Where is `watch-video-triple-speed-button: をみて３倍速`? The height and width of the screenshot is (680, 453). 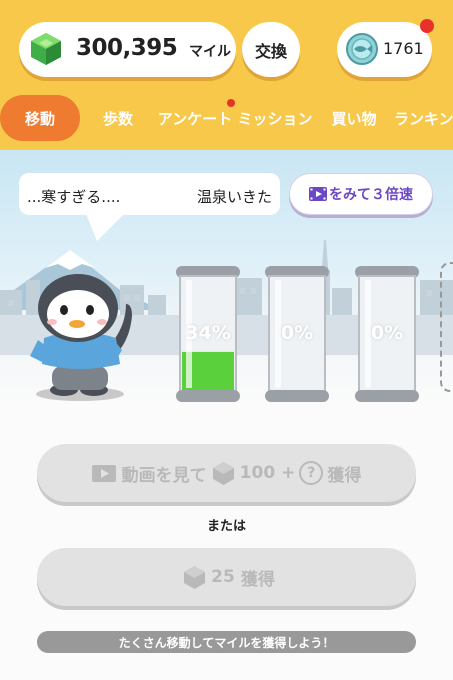 watch-video-triple-speed-button: をみて３倍速 is located at coordinates (361, 194).